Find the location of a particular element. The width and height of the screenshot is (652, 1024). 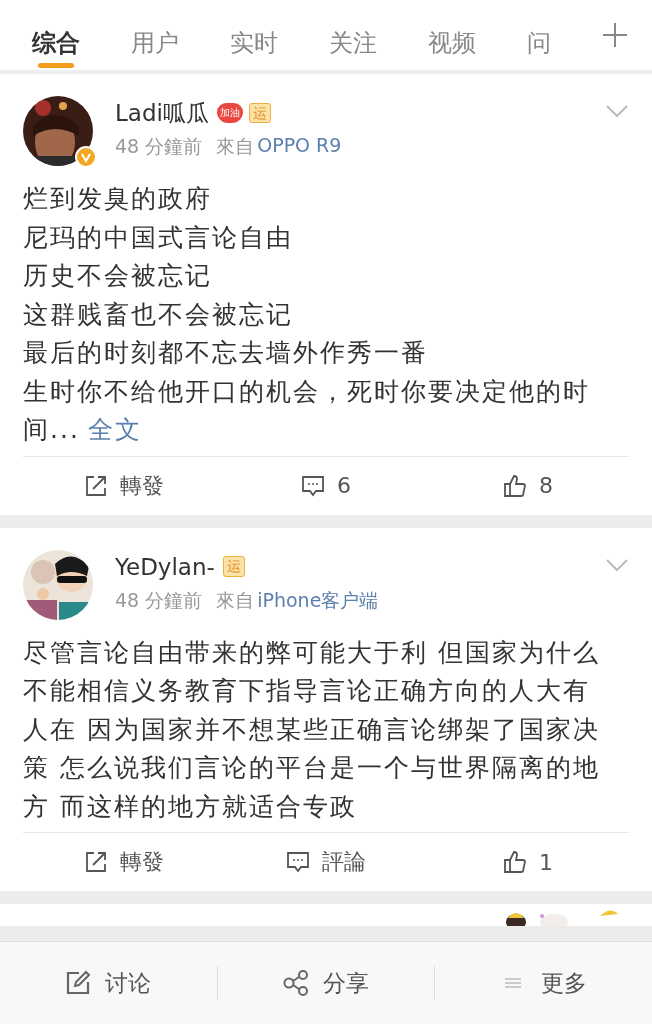

source-link: iPhone客户端 is located at coordinates (318, 600).